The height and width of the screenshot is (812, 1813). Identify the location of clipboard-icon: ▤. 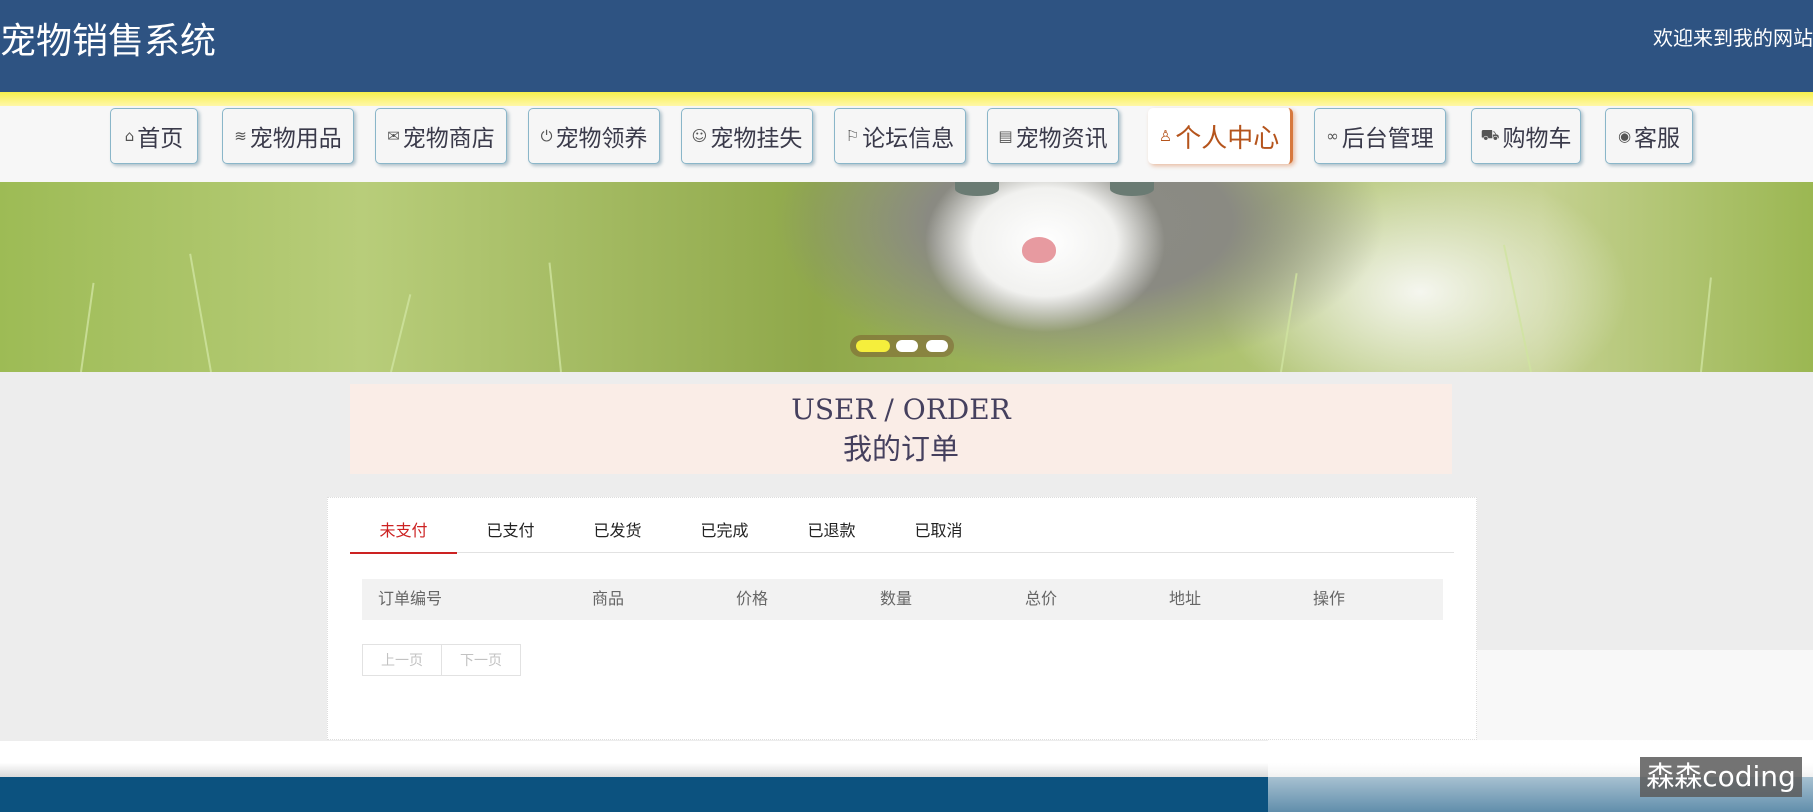
(1005, 136).